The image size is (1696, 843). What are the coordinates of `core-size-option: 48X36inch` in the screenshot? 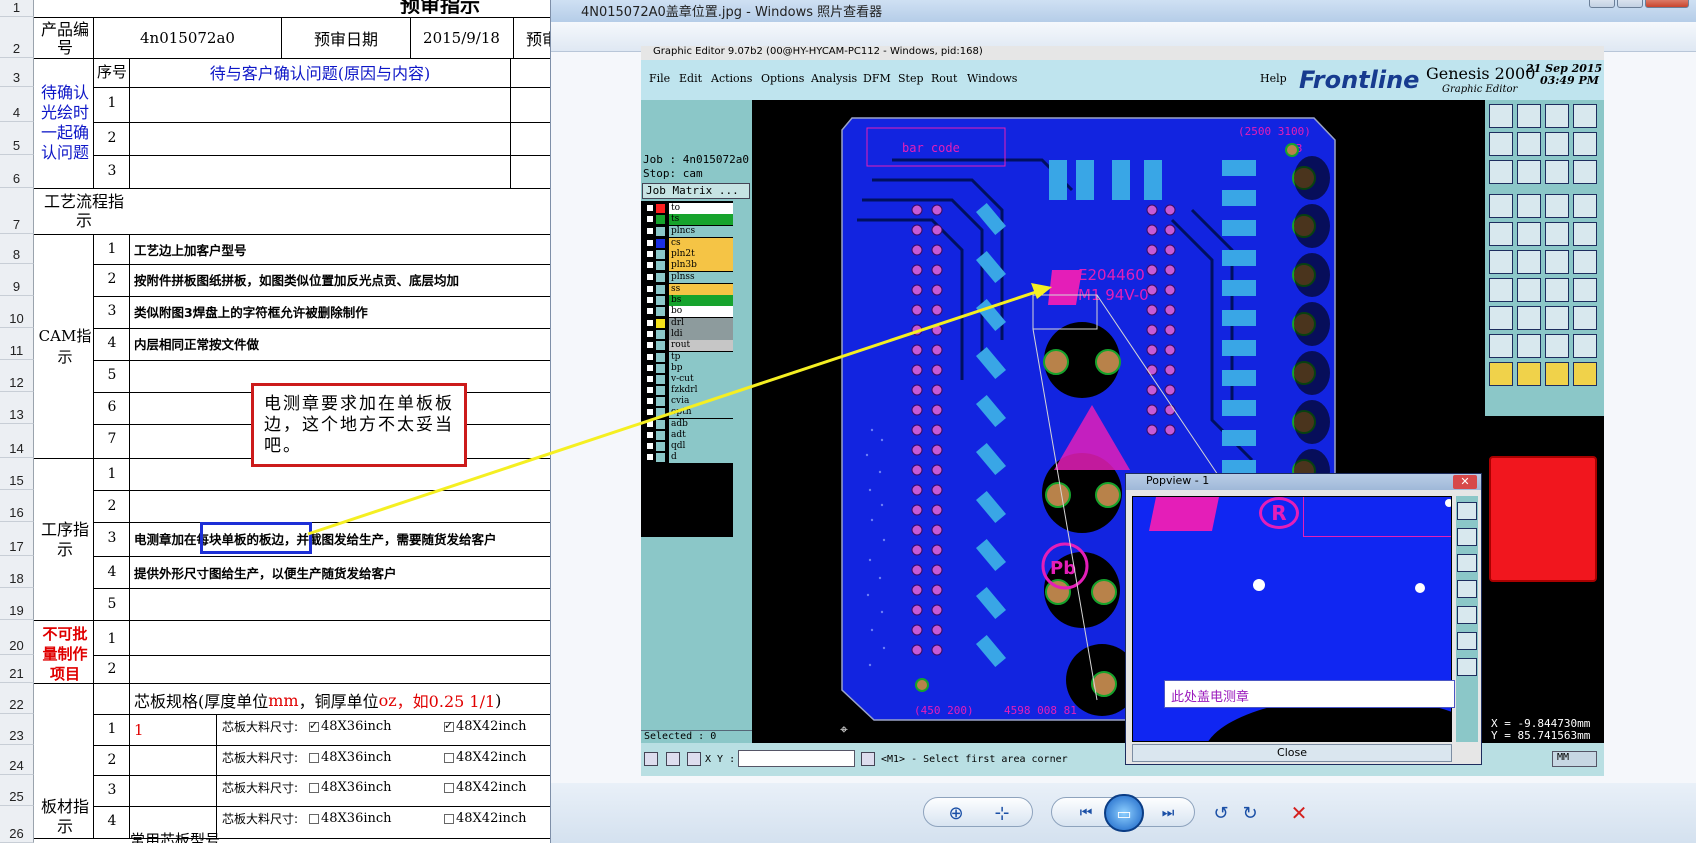 It's located at (364, 787).